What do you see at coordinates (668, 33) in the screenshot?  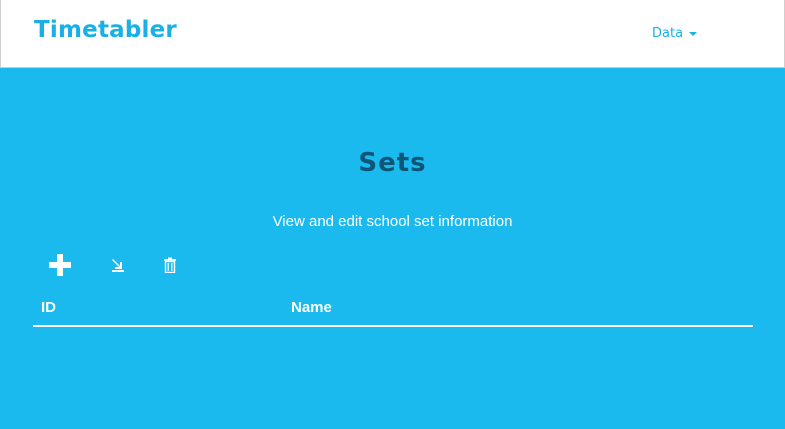 I see `data-menu-label: Data` at bounding box center [668, 33].